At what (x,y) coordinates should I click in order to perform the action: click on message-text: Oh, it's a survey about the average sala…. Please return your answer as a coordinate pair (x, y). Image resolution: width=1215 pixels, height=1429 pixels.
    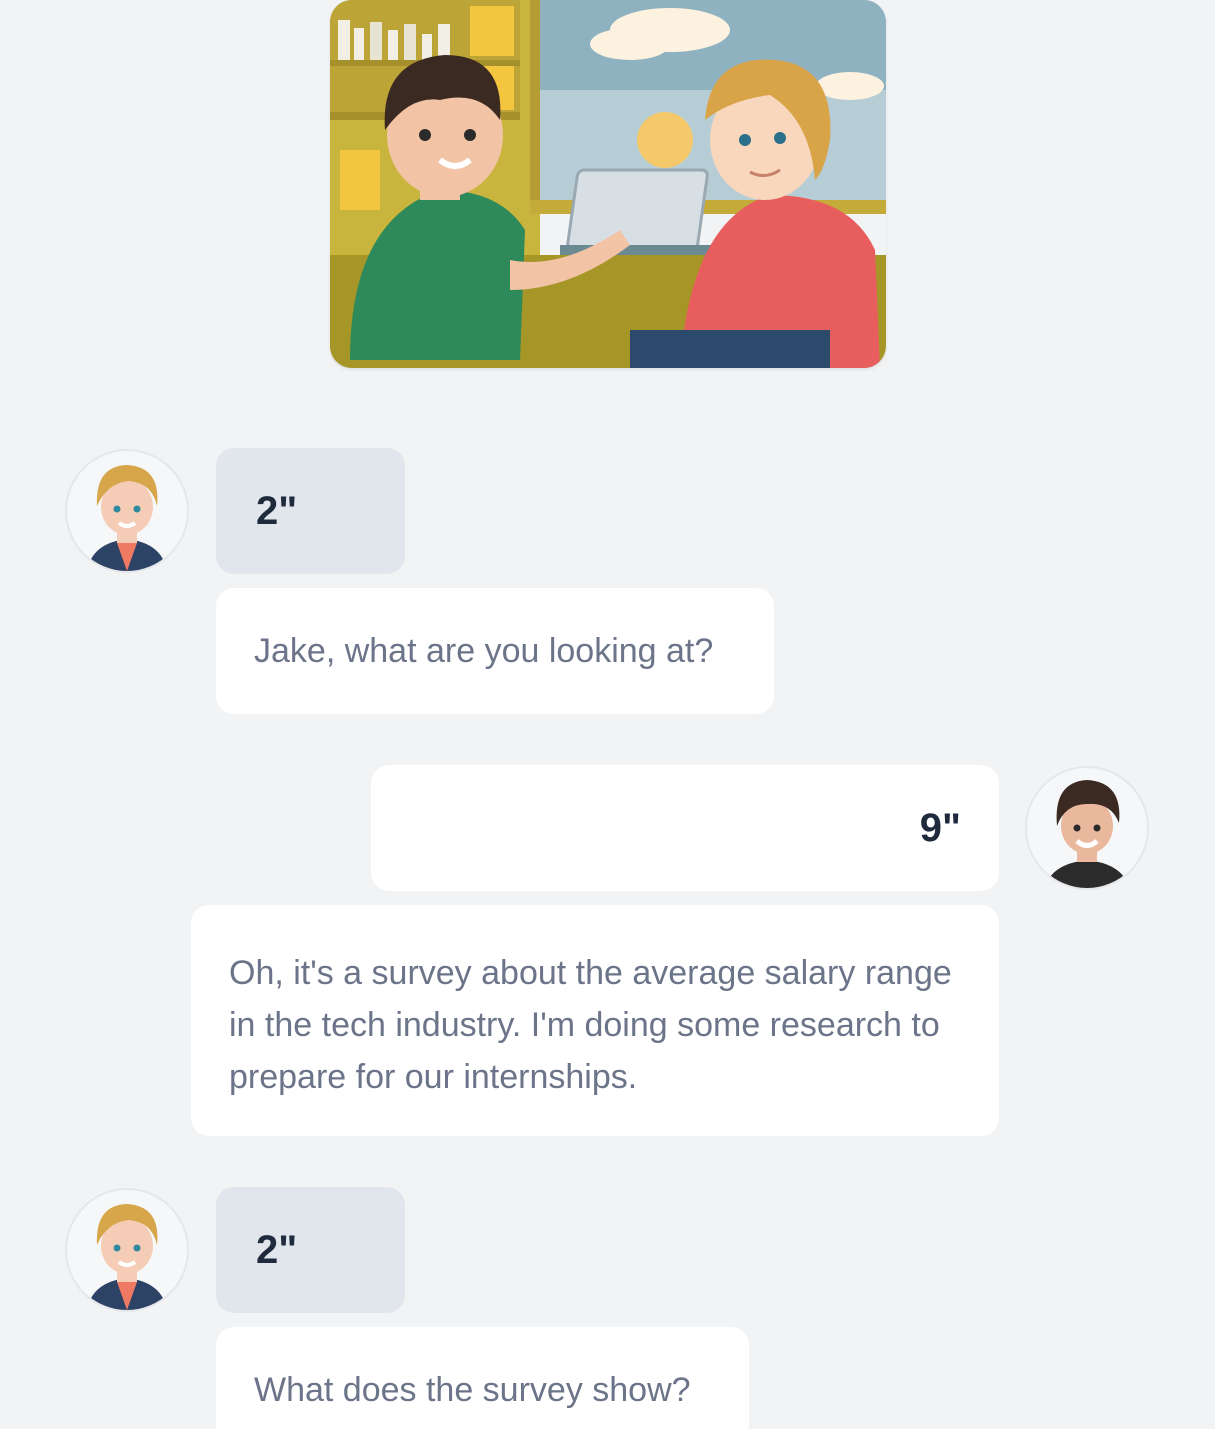
    Looking at the image, I should click on (595, 1020).